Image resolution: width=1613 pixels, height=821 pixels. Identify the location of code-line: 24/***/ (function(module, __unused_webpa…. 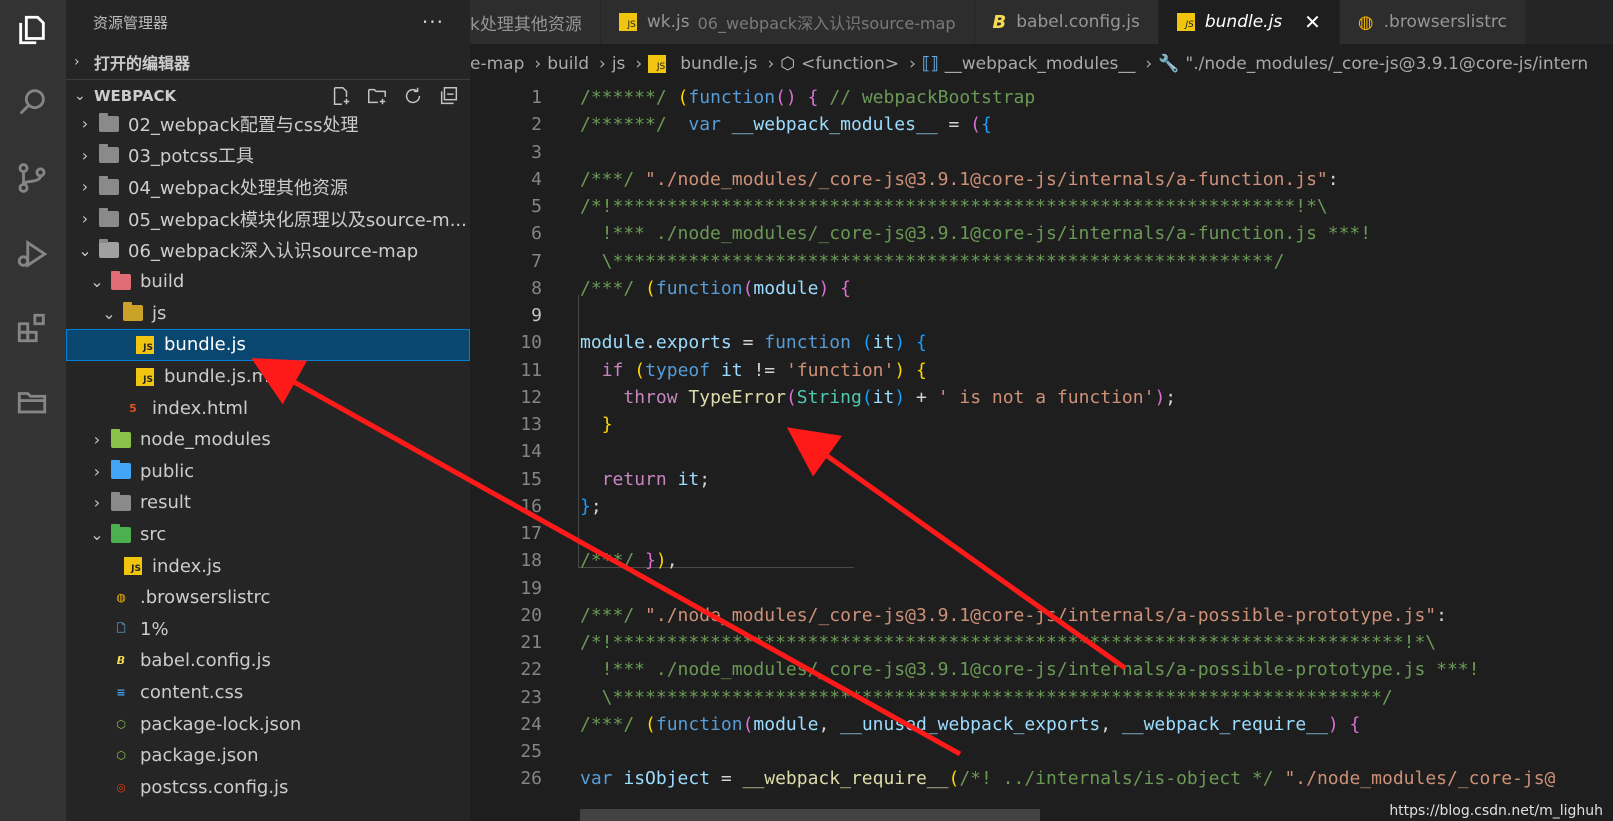
(1041, 724).